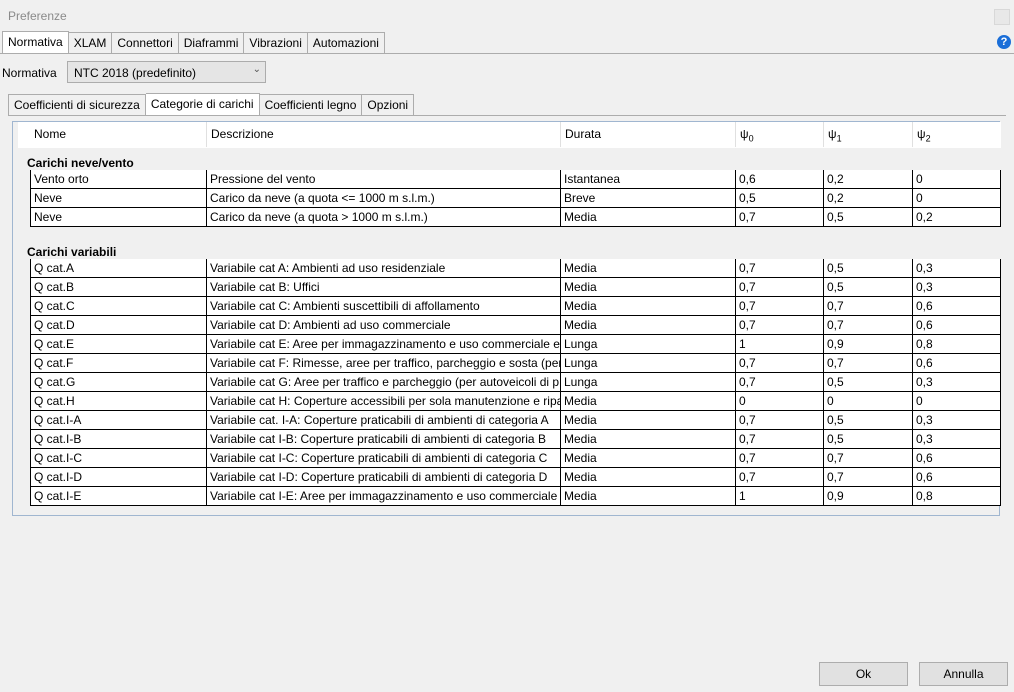  What do you see at coordinates (118, 325) in the screenshot?
I see `cell-nome: Q cat.D` at bounding box center [118, 325].